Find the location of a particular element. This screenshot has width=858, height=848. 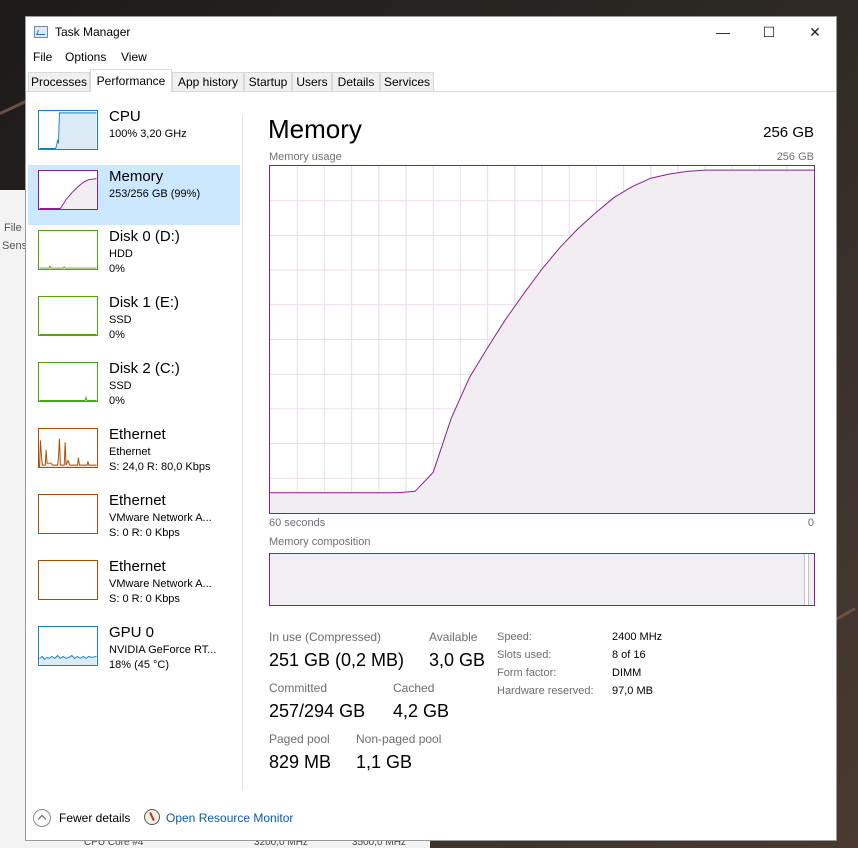

in-use-value: 251 GB (0,2 MB) is located at coordinates (337, 660).